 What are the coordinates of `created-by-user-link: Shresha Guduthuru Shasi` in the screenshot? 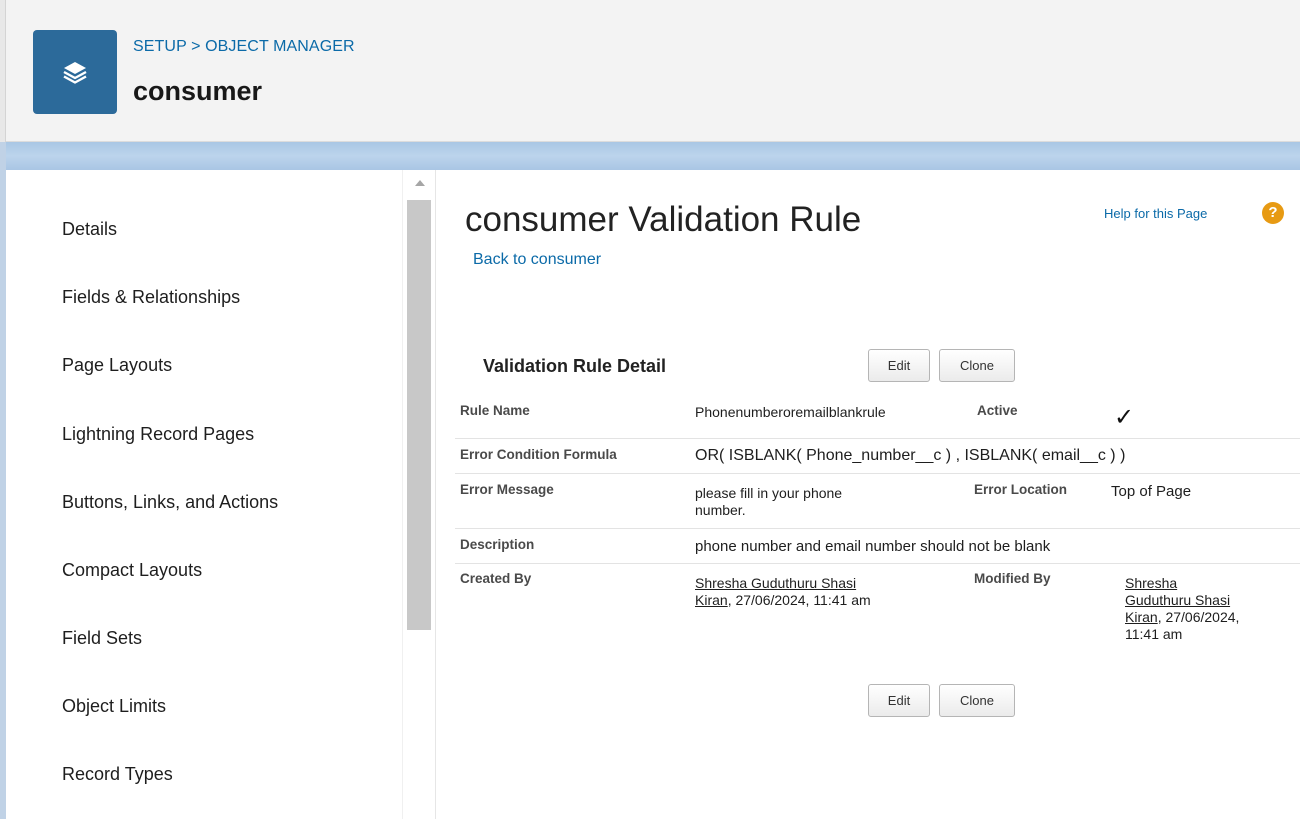 It's located at (775, 583).